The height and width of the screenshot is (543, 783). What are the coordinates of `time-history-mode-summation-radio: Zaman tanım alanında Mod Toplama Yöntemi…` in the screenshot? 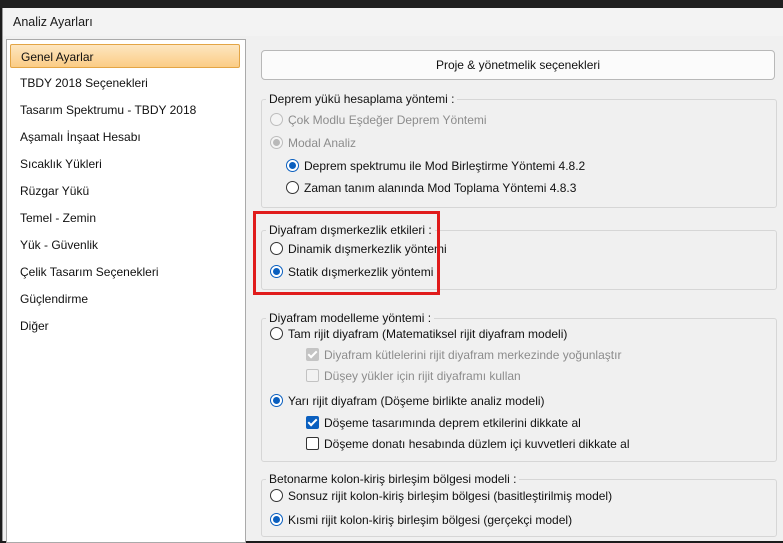 It's located at (431, 188).